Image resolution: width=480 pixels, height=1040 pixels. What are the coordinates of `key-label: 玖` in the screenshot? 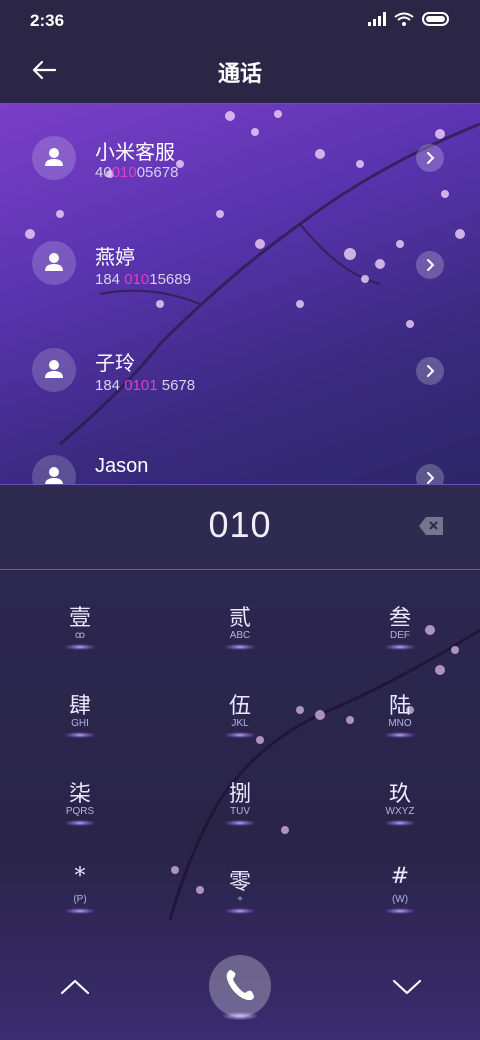 It's located at (399, 794).